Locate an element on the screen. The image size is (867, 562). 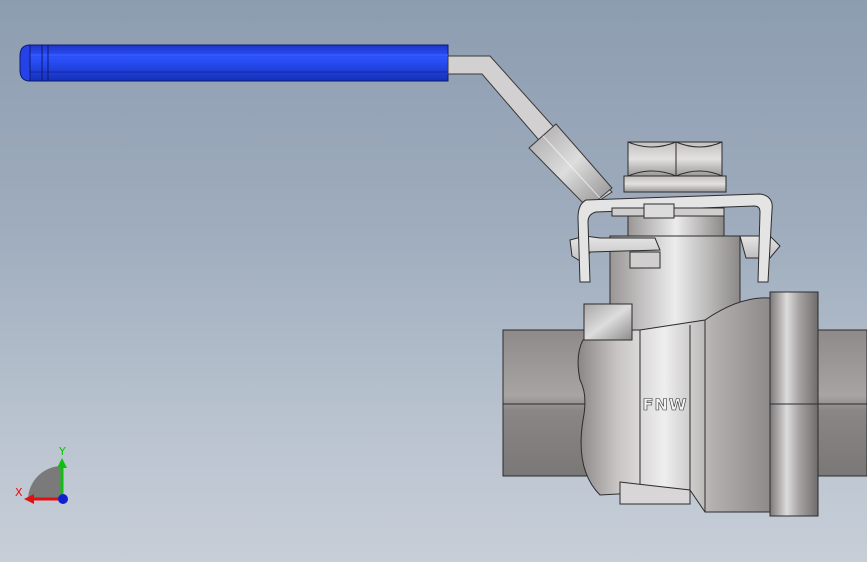
stem-nut is located at coordinates (675, 167).